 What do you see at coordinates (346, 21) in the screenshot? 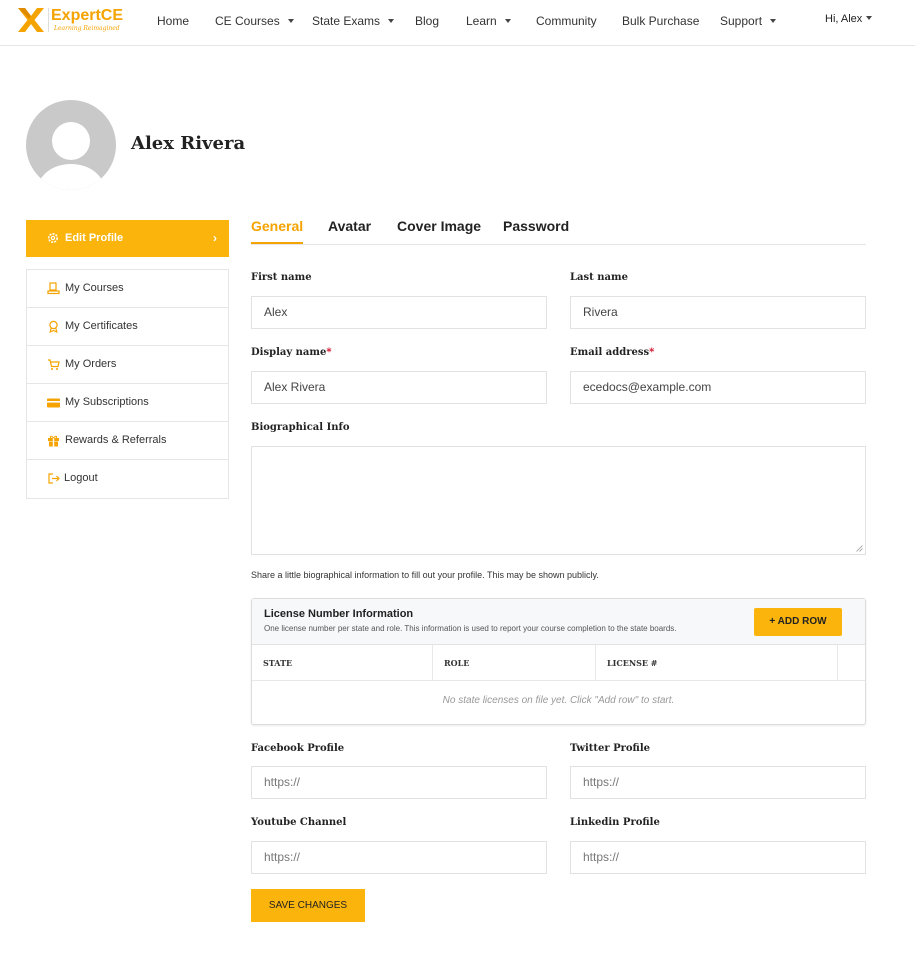
I see `nav-state-exams-label: State Exams` at bounding box center [346, 21].